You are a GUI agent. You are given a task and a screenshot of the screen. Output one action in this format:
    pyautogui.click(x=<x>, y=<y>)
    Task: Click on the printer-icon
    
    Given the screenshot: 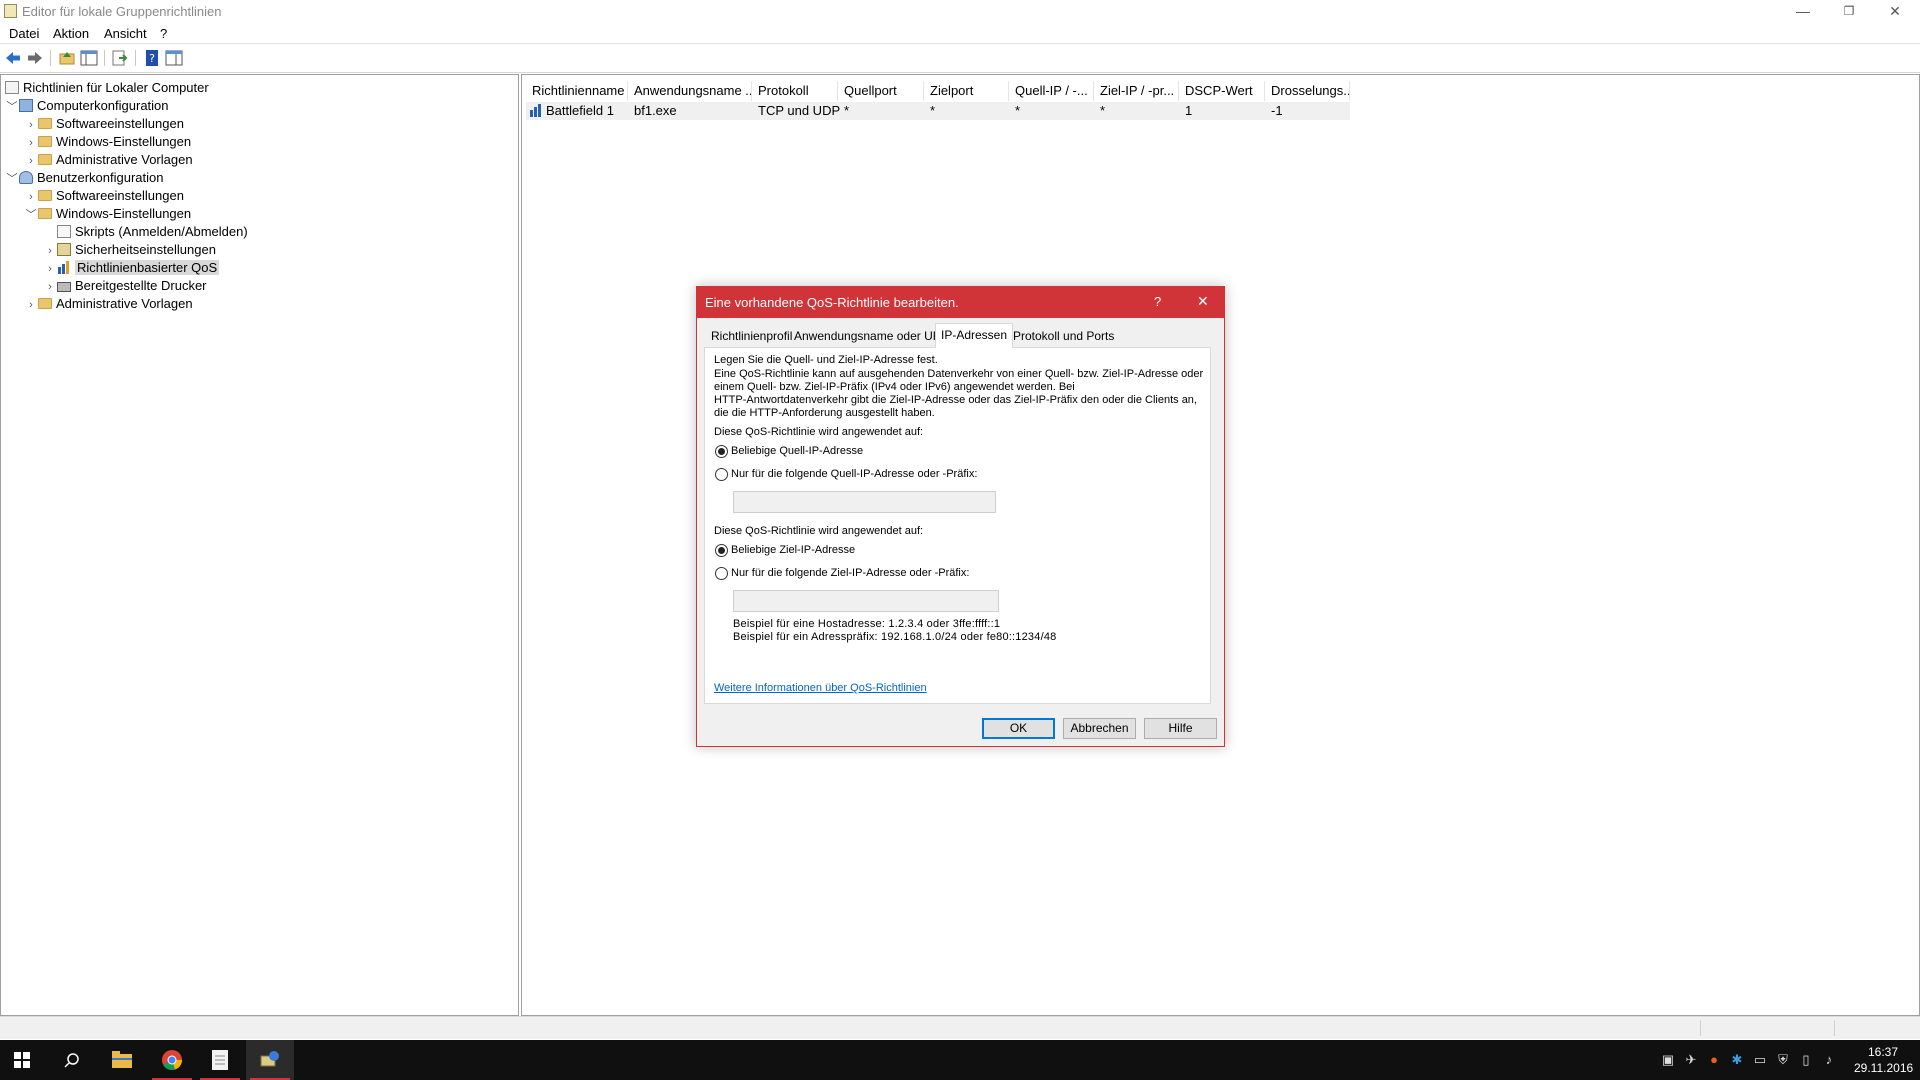 What is the action you would take?
    pyautogui.click(x=64, y=287)
    